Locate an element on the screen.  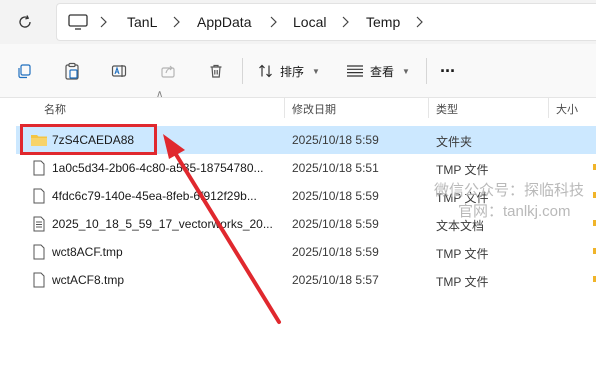
file-row: wctACF8.tmp 2025/10/18 5:57 TMP 文件 is located at coordinates (306, 280).